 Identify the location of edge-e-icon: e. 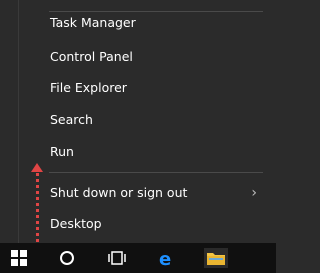
(165, 258).